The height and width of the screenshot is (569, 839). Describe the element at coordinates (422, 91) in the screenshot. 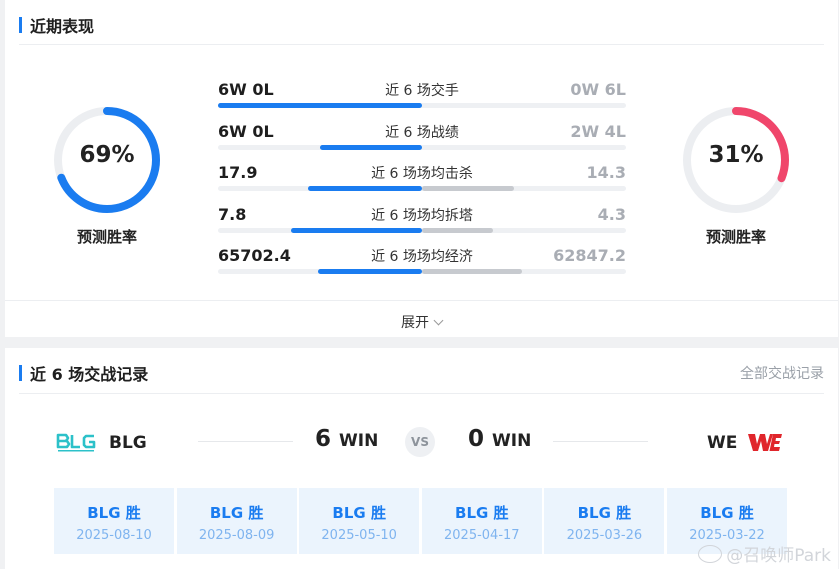

I see `stat-label: 近 6 场交手` at that location.